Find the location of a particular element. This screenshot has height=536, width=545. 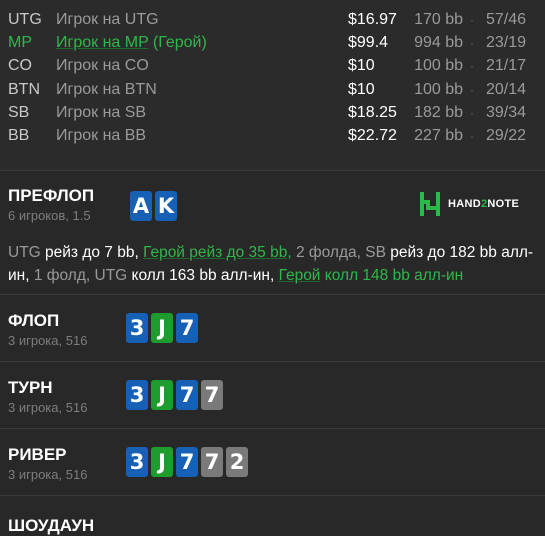

player-stack: $16.97 is located at coordinates (372, 19).